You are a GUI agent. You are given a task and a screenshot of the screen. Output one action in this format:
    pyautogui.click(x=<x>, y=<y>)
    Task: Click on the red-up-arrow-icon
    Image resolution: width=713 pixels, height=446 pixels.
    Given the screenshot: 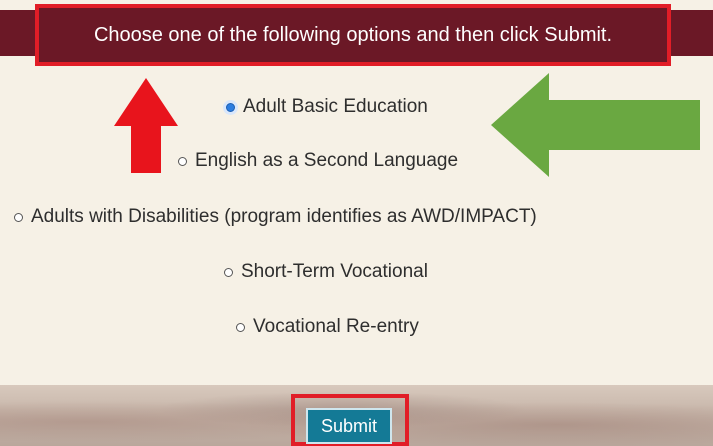 What is the action you would take?
    pyautogui.click(x=146, y=125)
    